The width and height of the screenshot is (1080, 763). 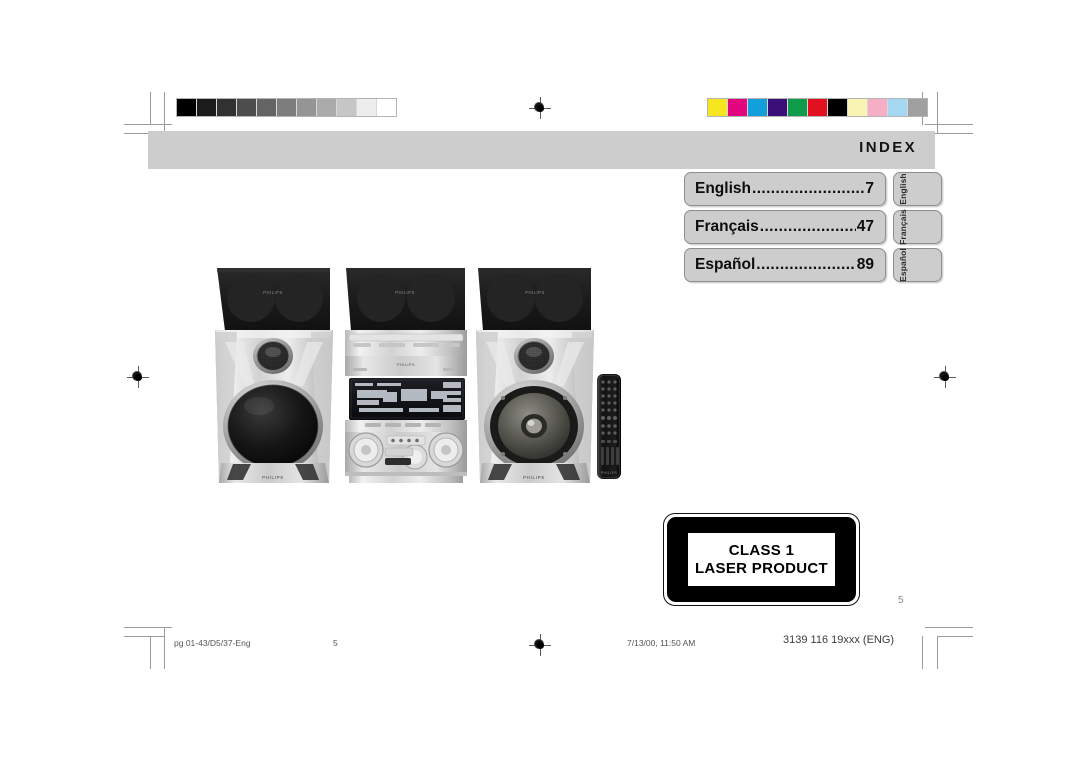 What do you see at coordinates (150, 652) in the screenshot?
I see `crop-mark-bottom-left-v1` at bounding box center [150, 652].